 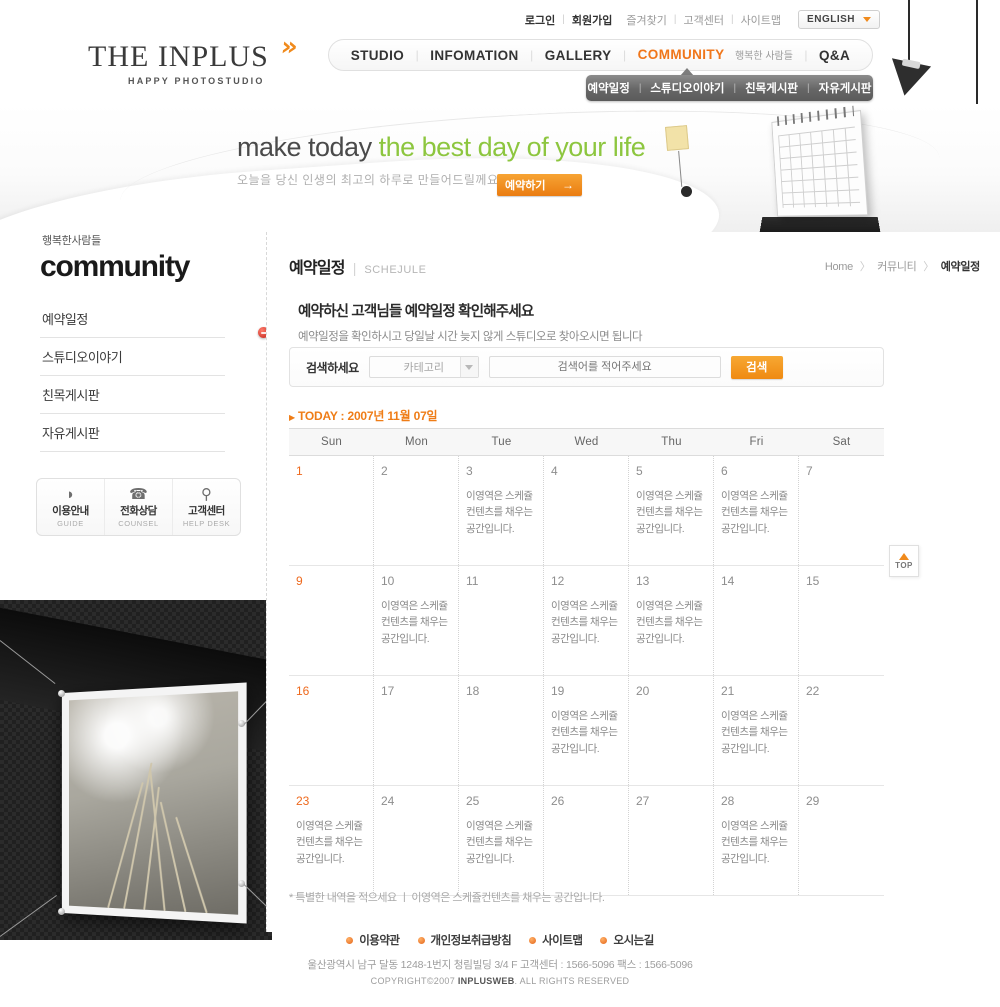 What do you see at coordinates (423, 367) in the screenshot?
I see `category-select: 카테고리` at bounding box center [423, 367].